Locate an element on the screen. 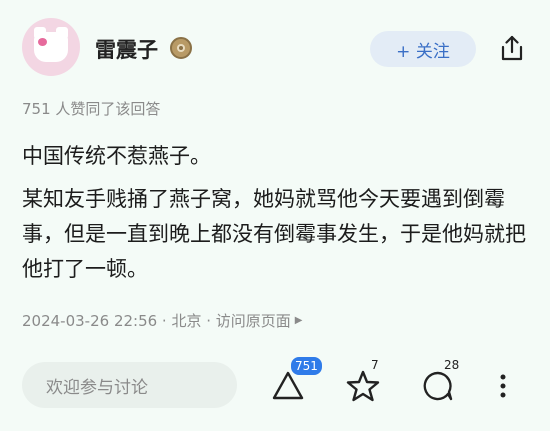 This screenshot has height=431, width=550. comment-count: 28 is located at coordinates (452, 365).